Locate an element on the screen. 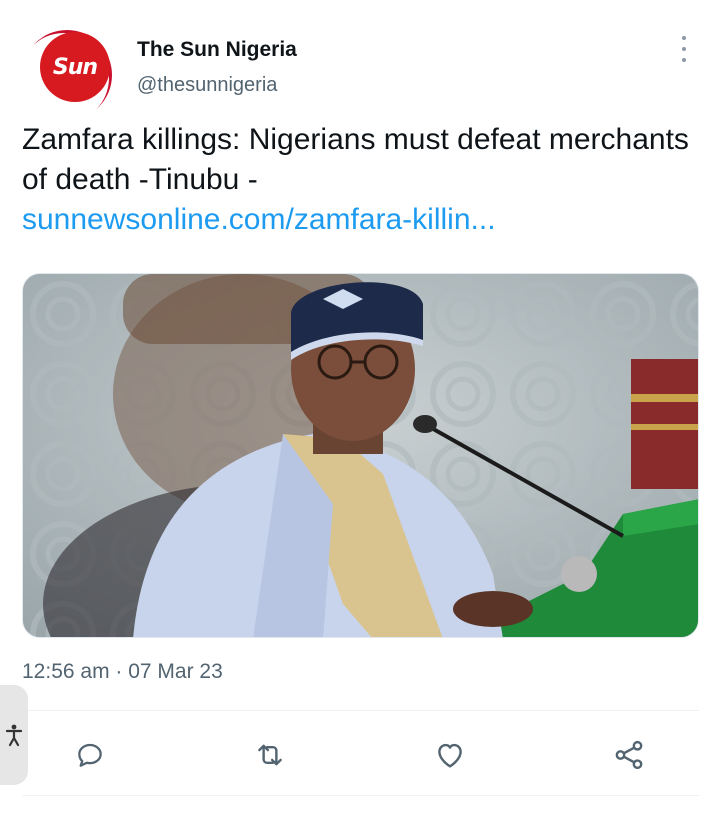  reply-button is located at coordinates (90, 755).